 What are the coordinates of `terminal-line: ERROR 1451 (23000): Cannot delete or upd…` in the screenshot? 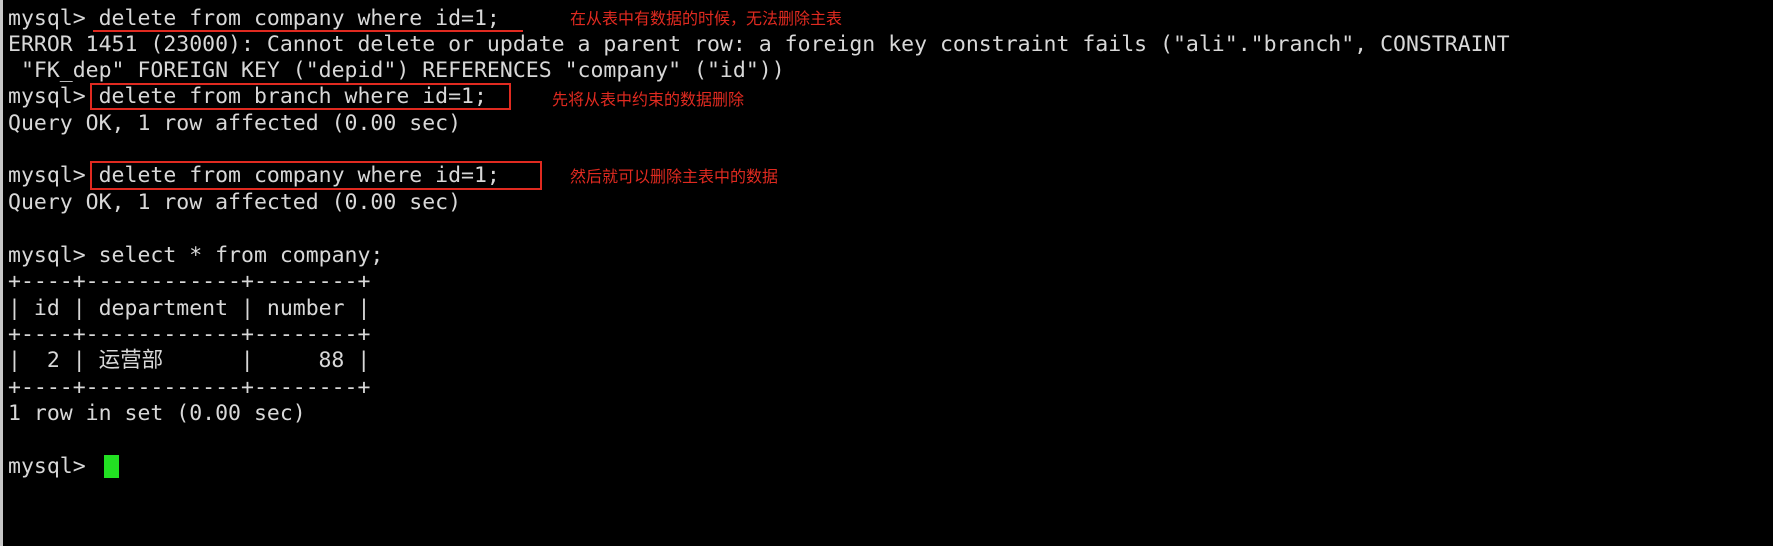 It's located at (759, 44).